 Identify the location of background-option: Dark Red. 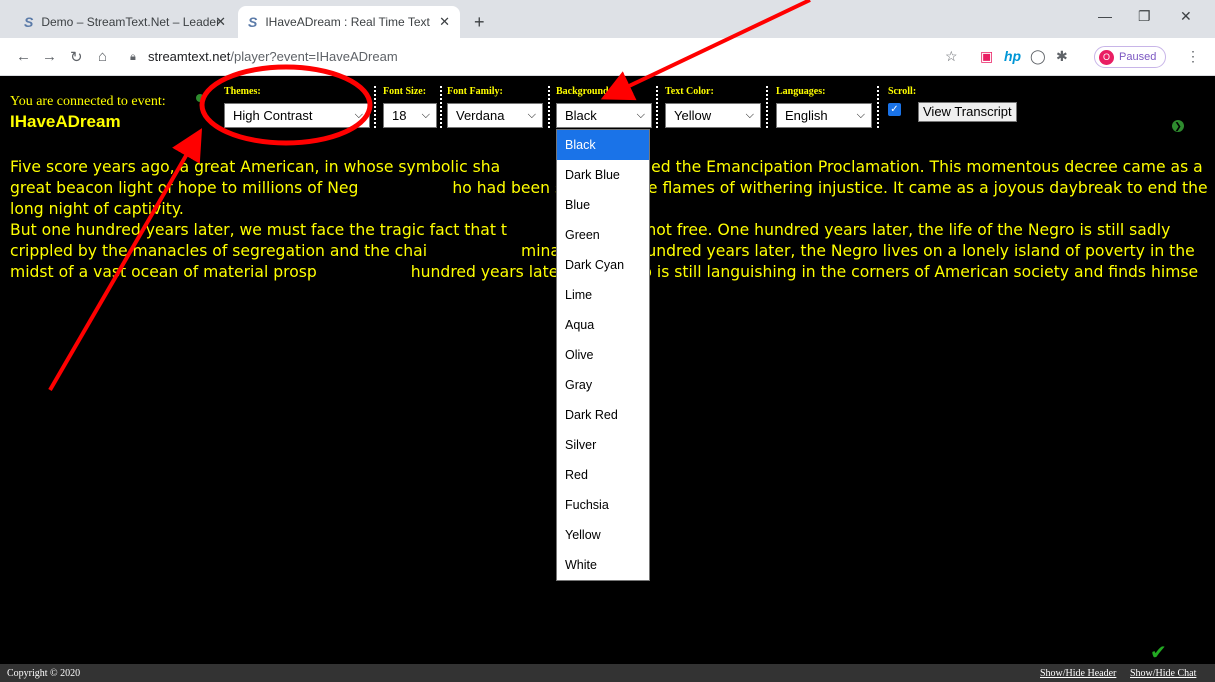
(603, 415).